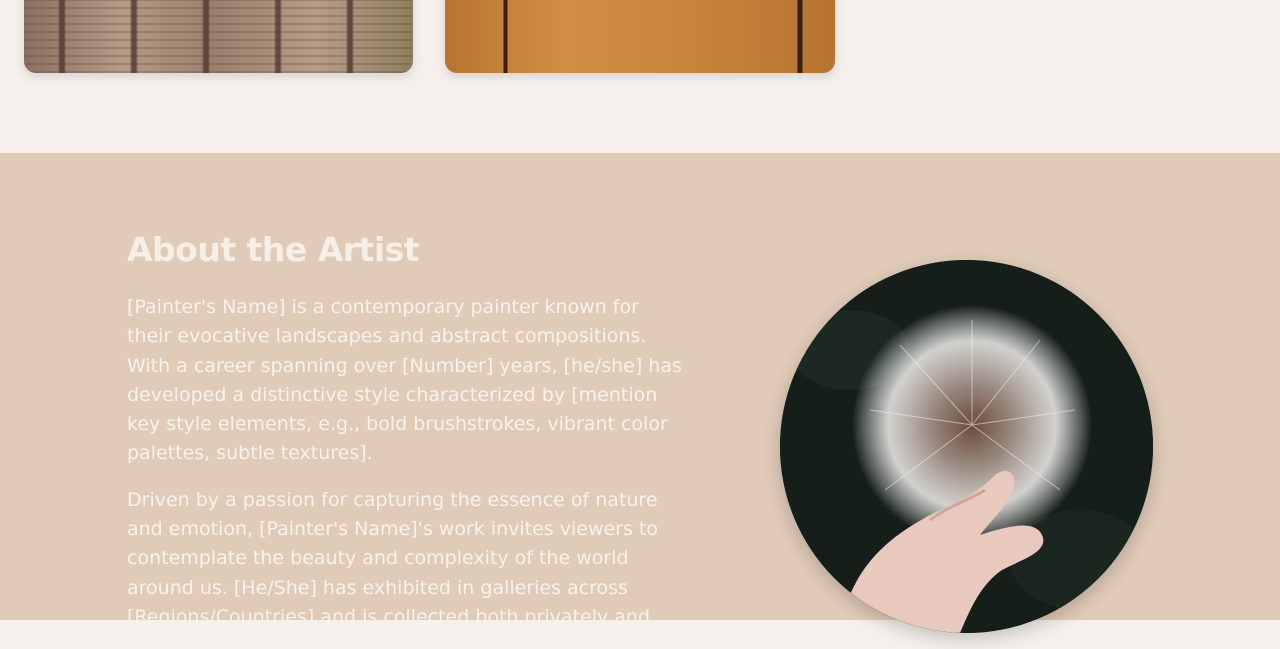  I want to click on gallery-card-railway, so click(218, 36).